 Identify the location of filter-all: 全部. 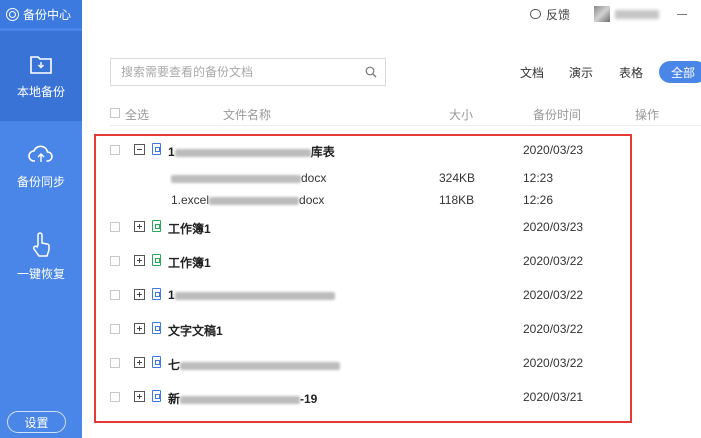
(680, 72).